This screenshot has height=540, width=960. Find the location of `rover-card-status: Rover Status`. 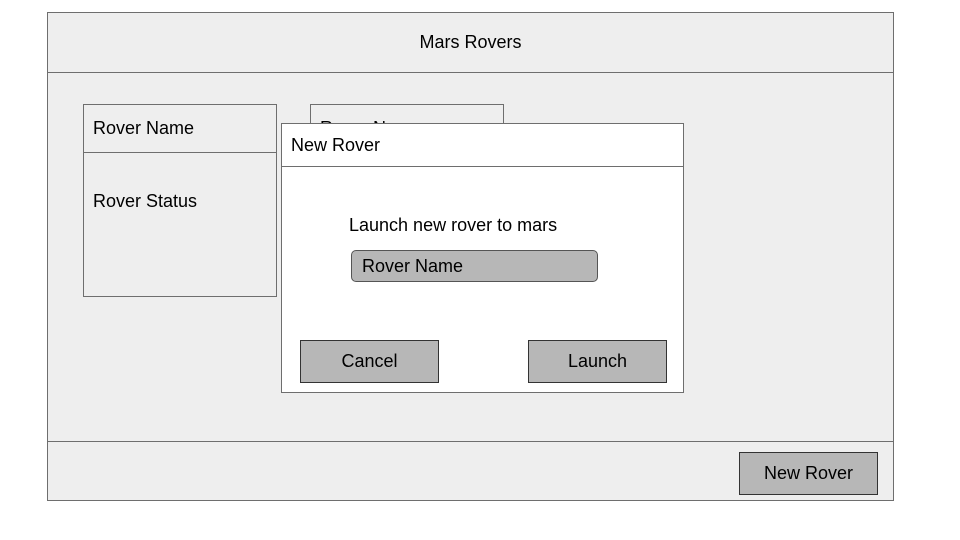

rover-card-status: Rover Status is located at coordinates (145, 201).